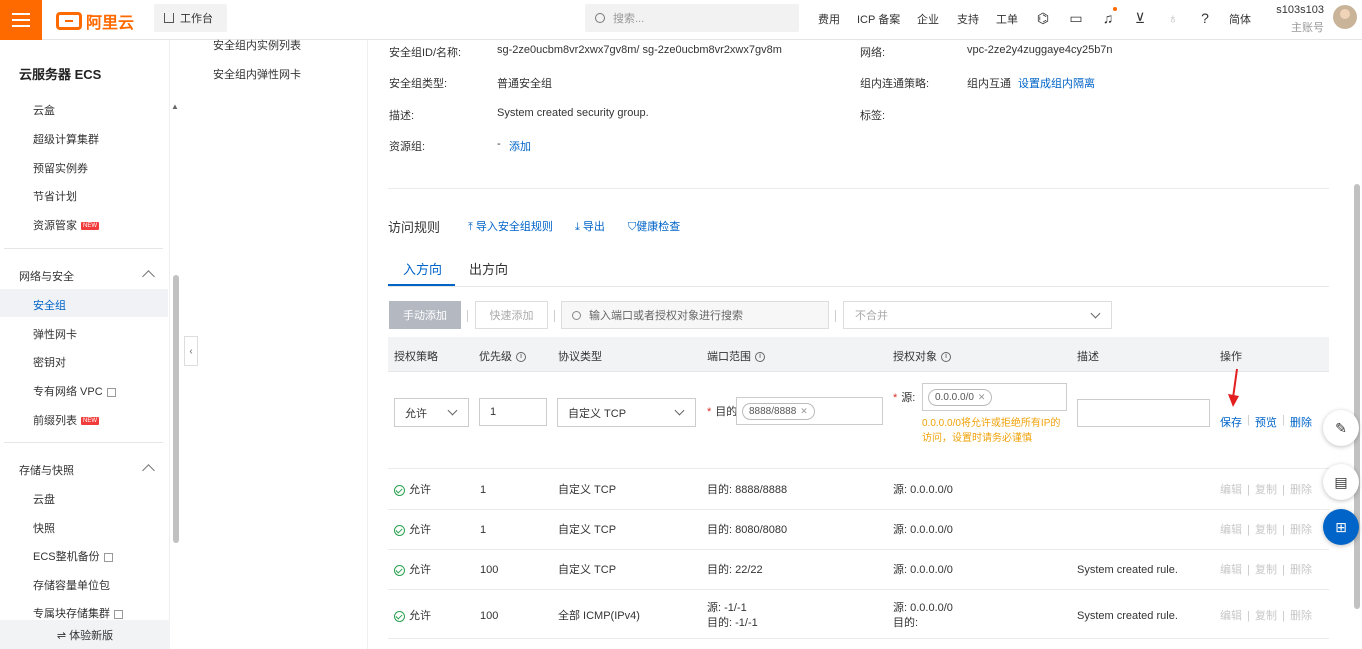 The height and width of the screenshot is (649, 1362). Describe the element at coordinates (60, 168) in the screenshot. I see `sidebar-item-reserved: 预留实例券` at that location.